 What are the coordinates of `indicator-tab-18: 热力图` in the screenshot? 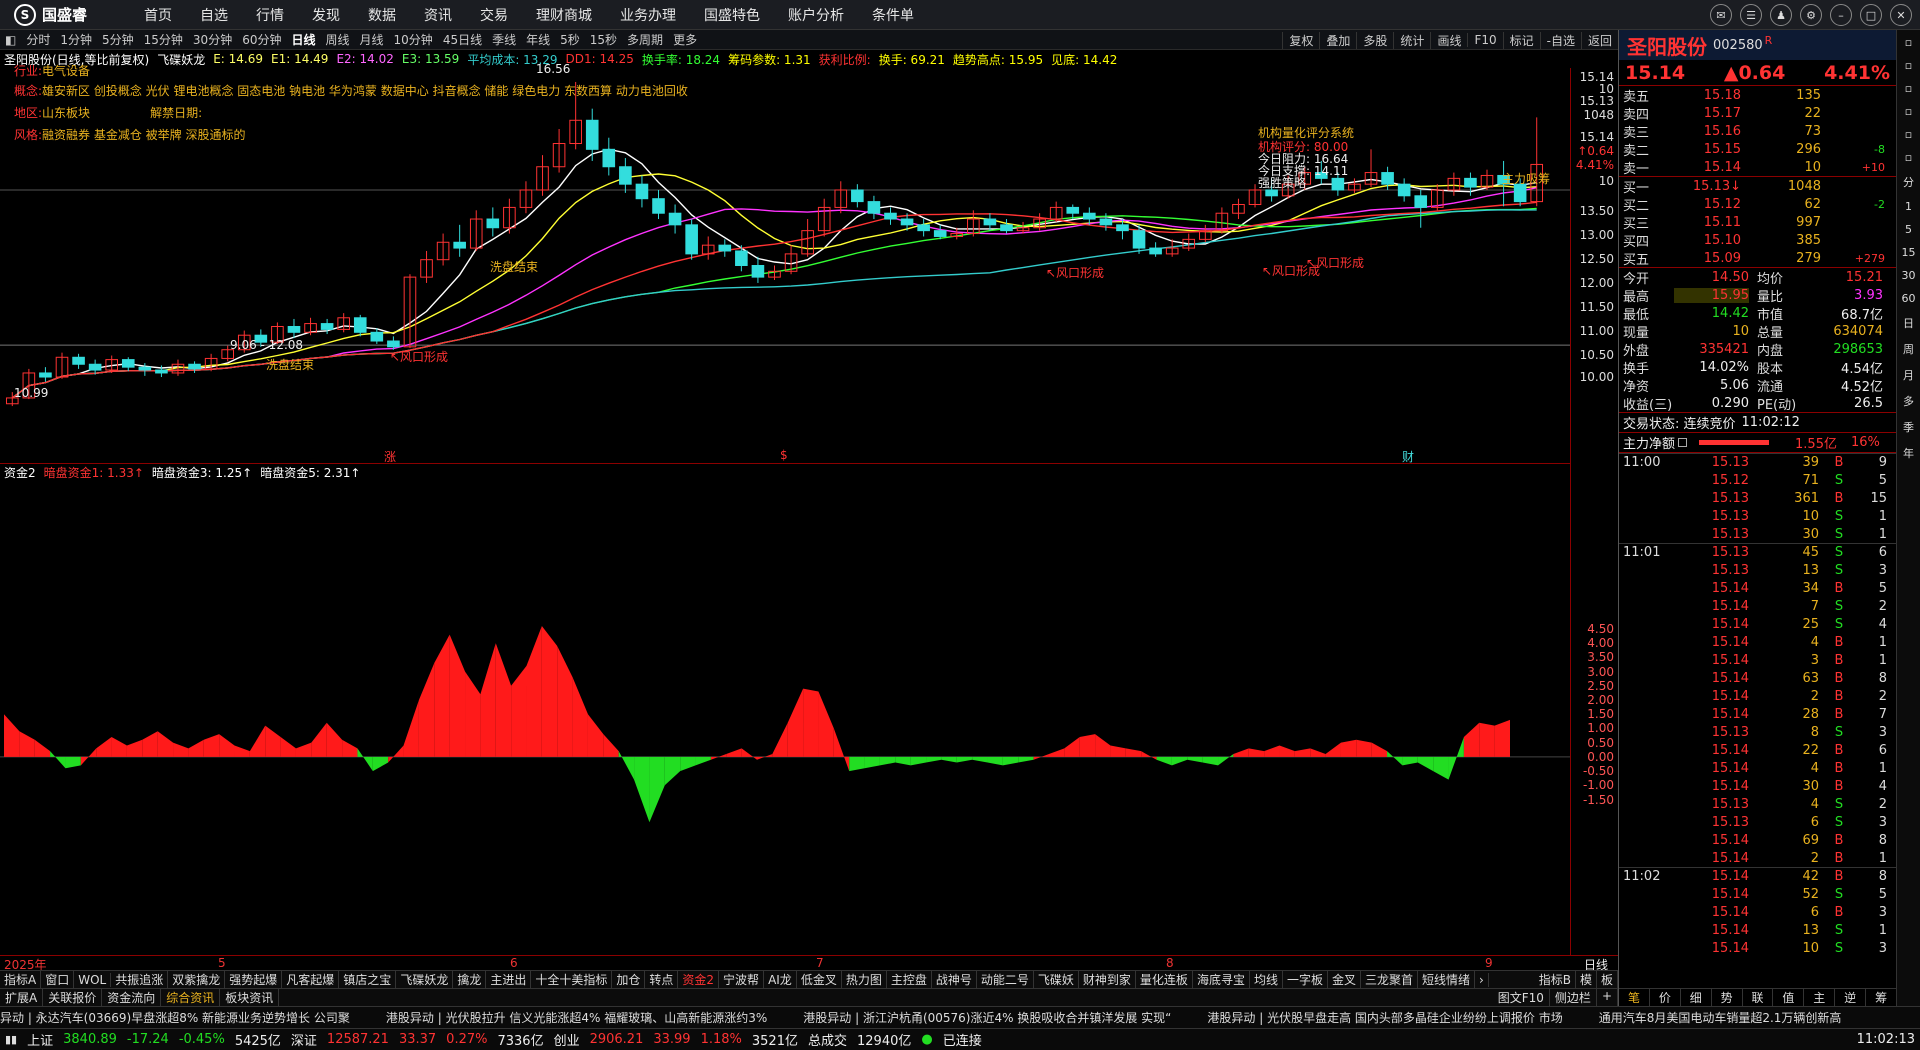 It's located at (864, 979).